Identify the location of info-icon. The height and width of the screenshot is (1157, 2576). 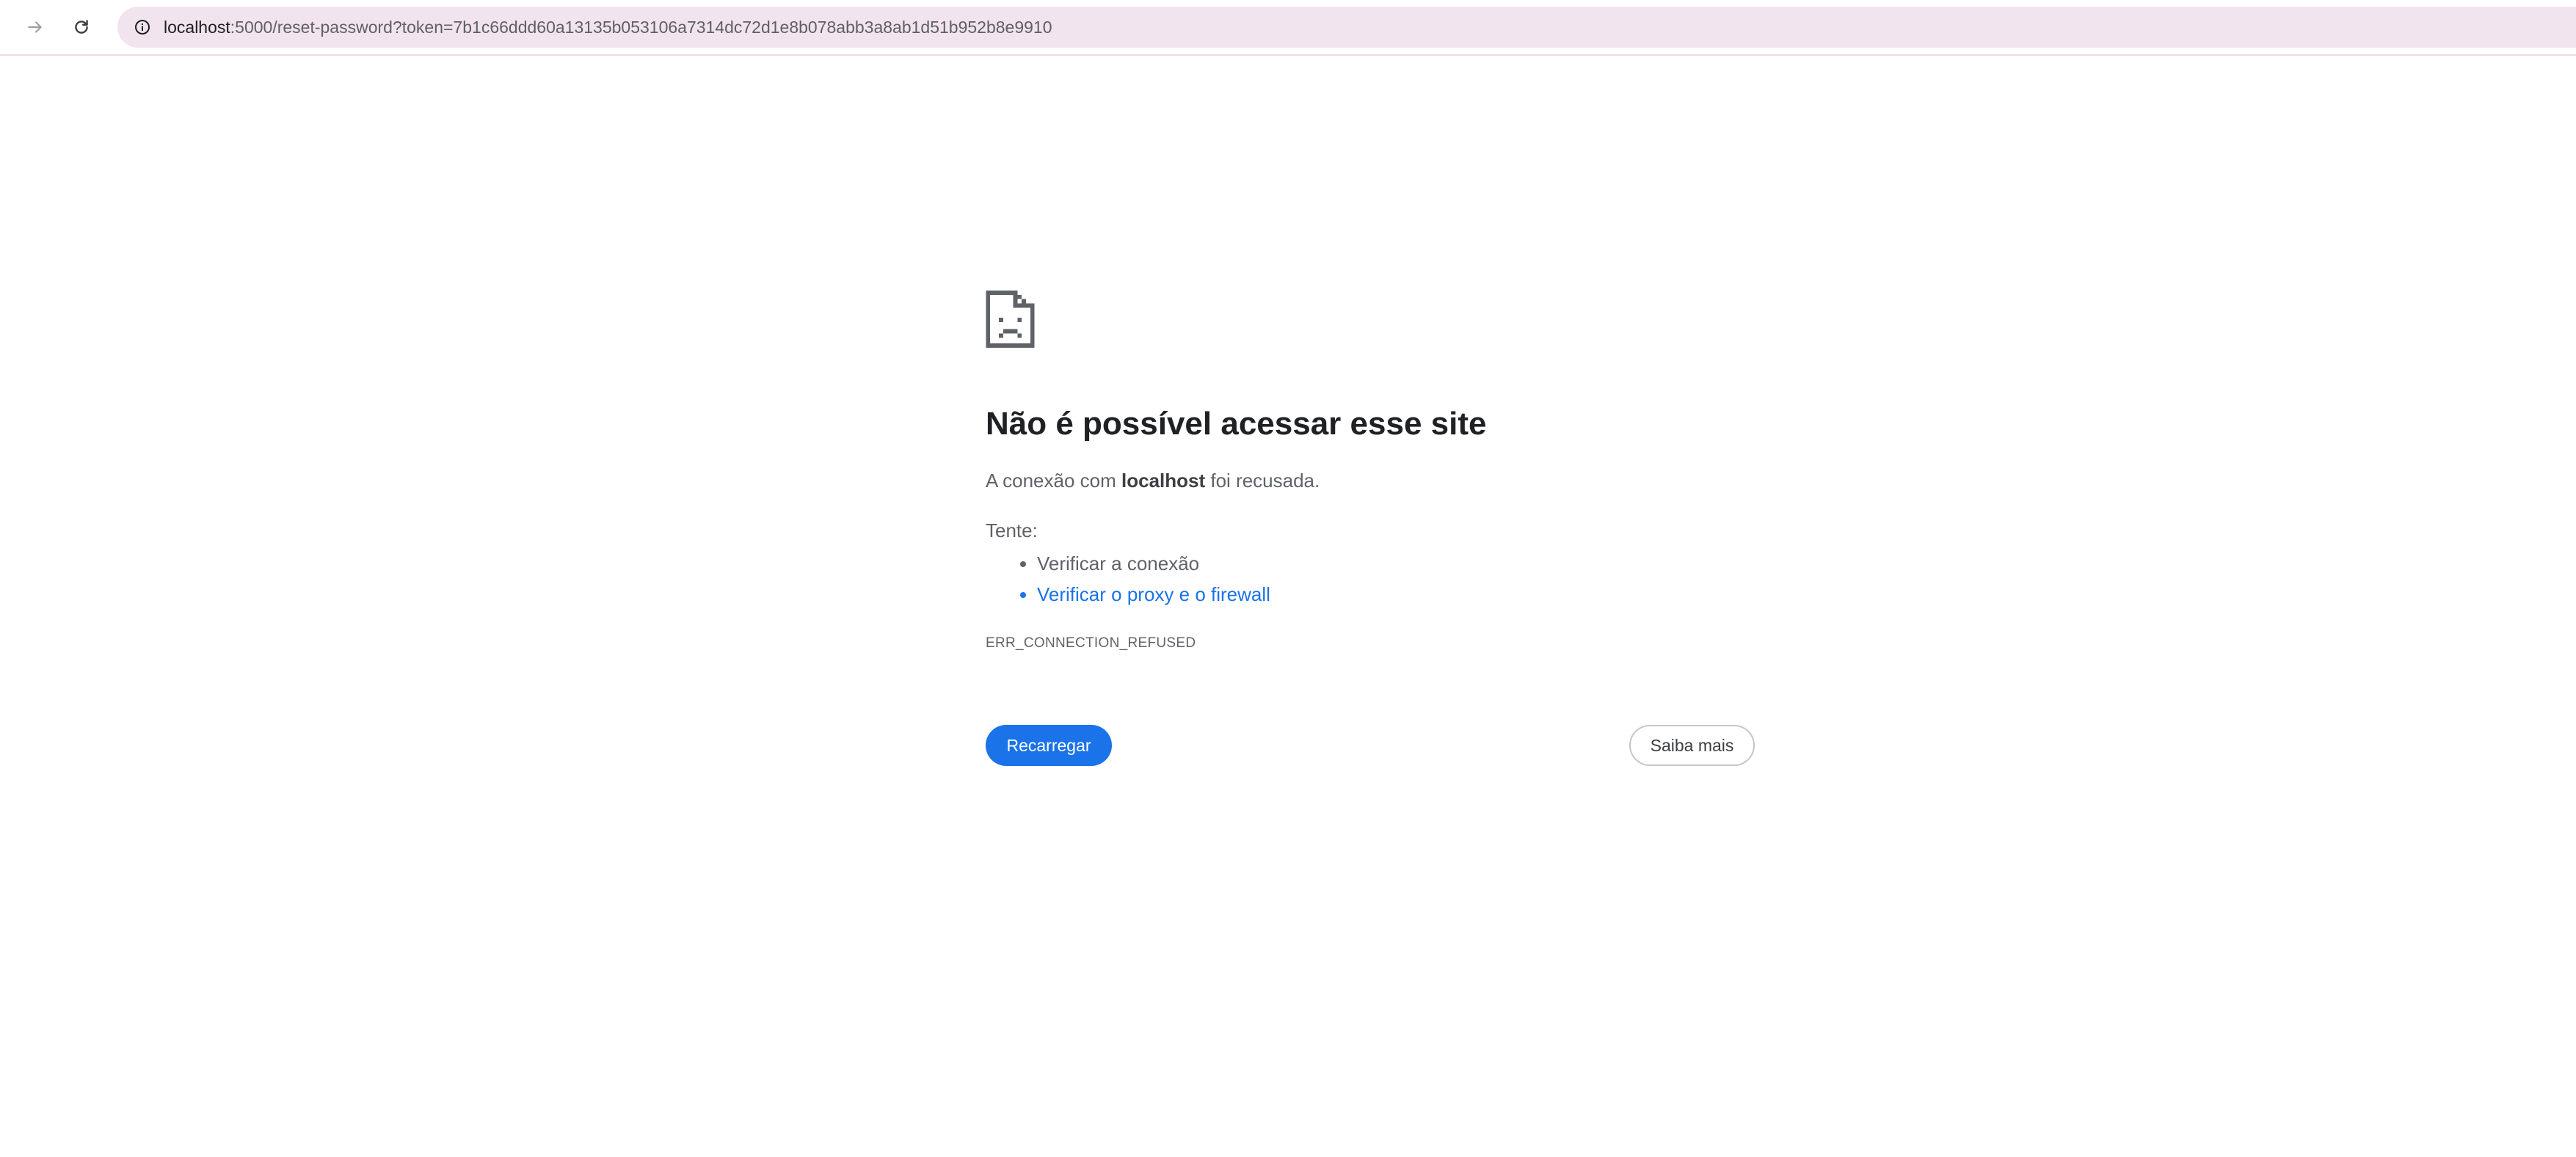
(142, 27).